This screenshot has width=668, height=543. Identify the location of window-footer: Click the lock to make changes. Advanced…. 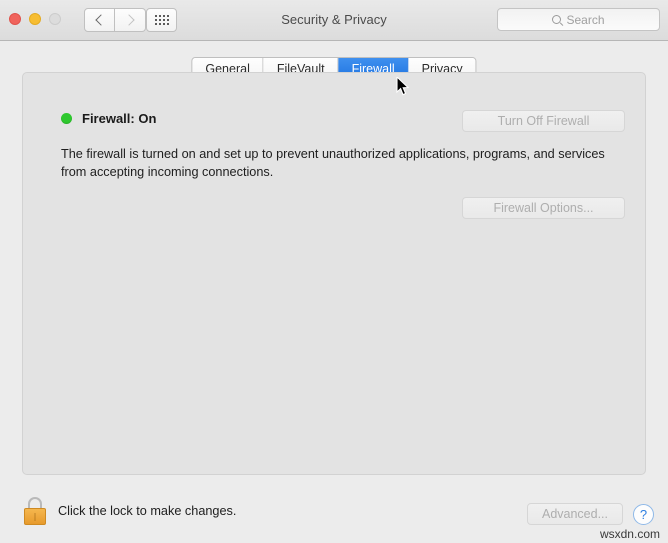
(334, 509).